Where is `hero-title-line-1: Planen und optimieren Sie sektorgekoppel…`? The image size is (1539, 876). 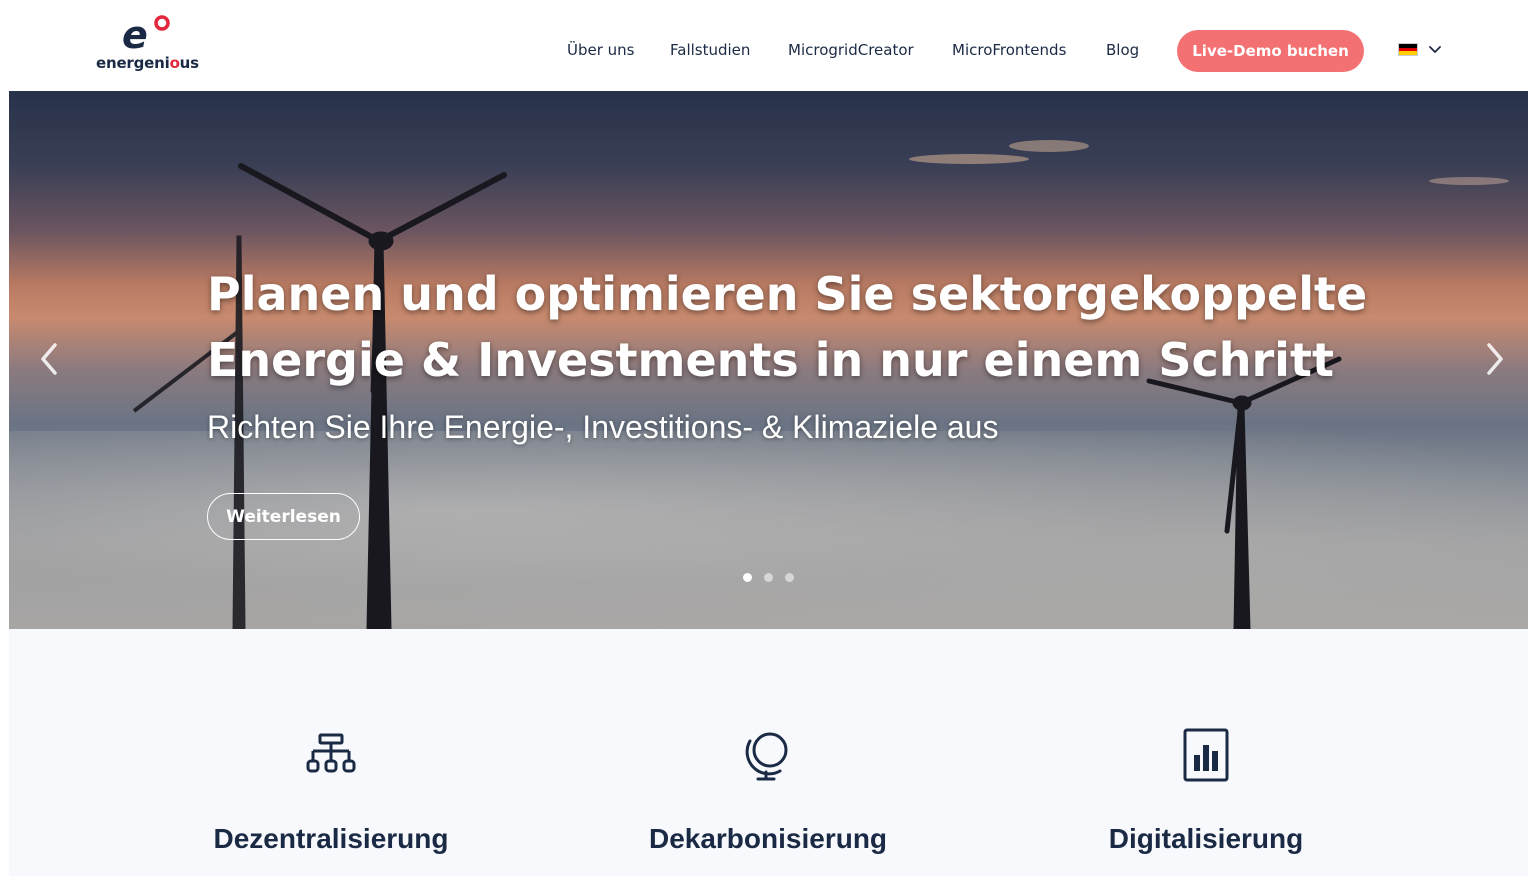
hero-title-line-1: Planen und optimieren Sie sektorgekoppel… is located at coordinates (787, 294).